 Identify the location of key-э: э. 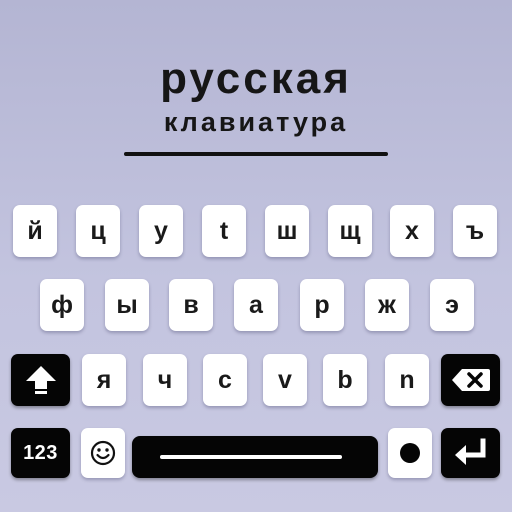
(452, 305).